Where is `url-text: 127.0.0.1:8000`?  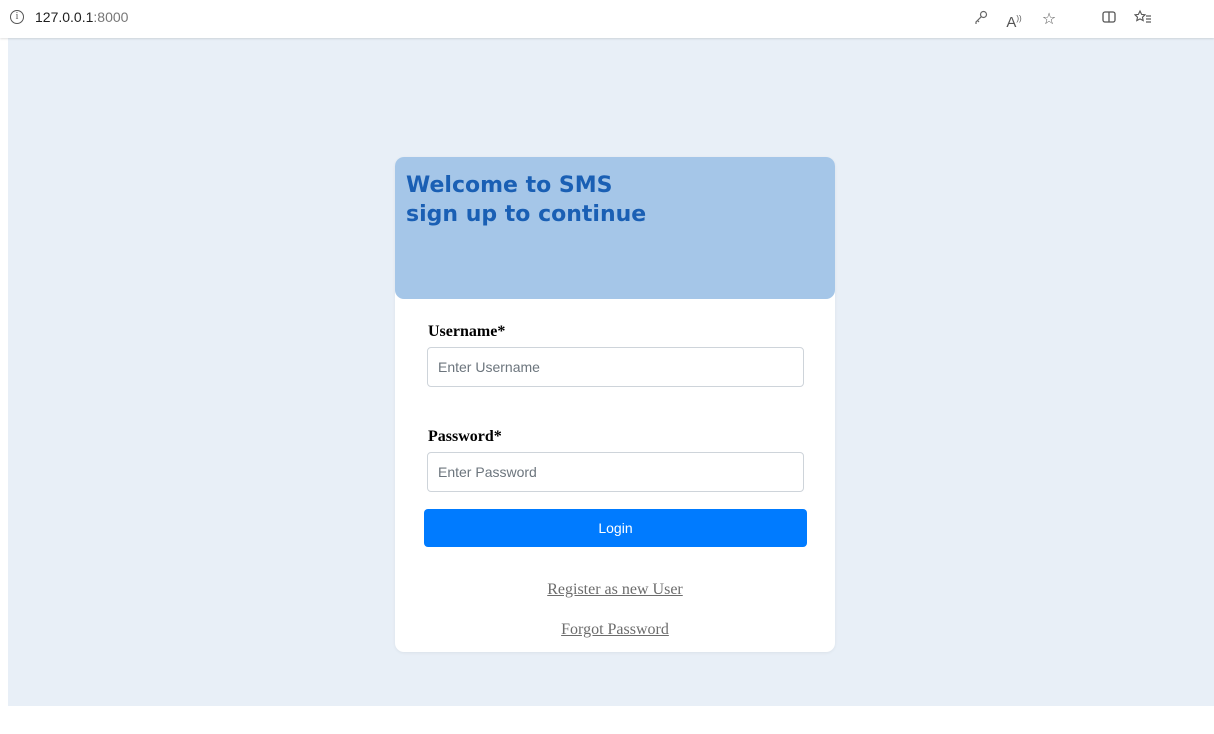
url-text: 127.0.0.1:8000 is located at coordinates (81, 17).